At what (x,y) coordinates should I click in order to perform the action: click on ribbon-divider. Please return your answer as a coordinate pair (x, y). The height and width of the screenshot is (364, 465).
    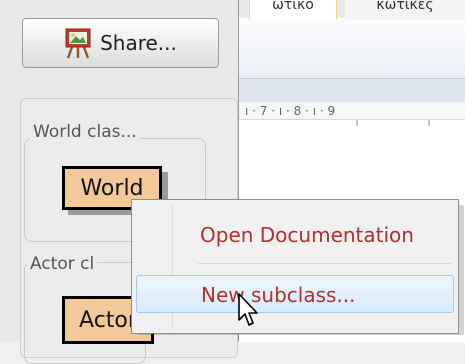
    Looking at the image, I should click on (352, 91).